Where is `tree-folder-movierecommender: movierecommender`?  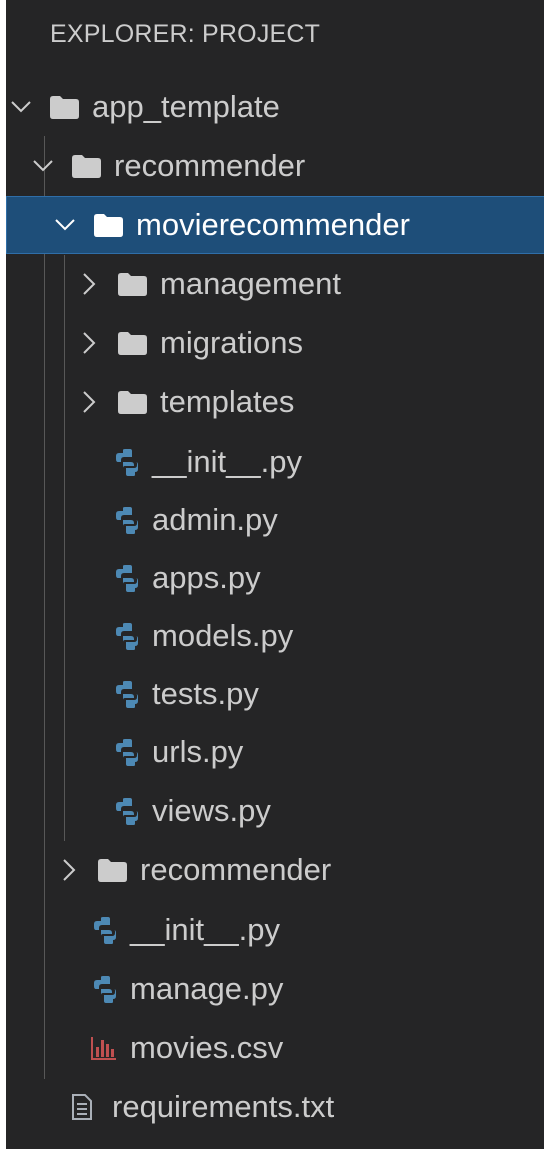
tree-folder-movierecommender: movierecommender is located at coordinates (275, 225).